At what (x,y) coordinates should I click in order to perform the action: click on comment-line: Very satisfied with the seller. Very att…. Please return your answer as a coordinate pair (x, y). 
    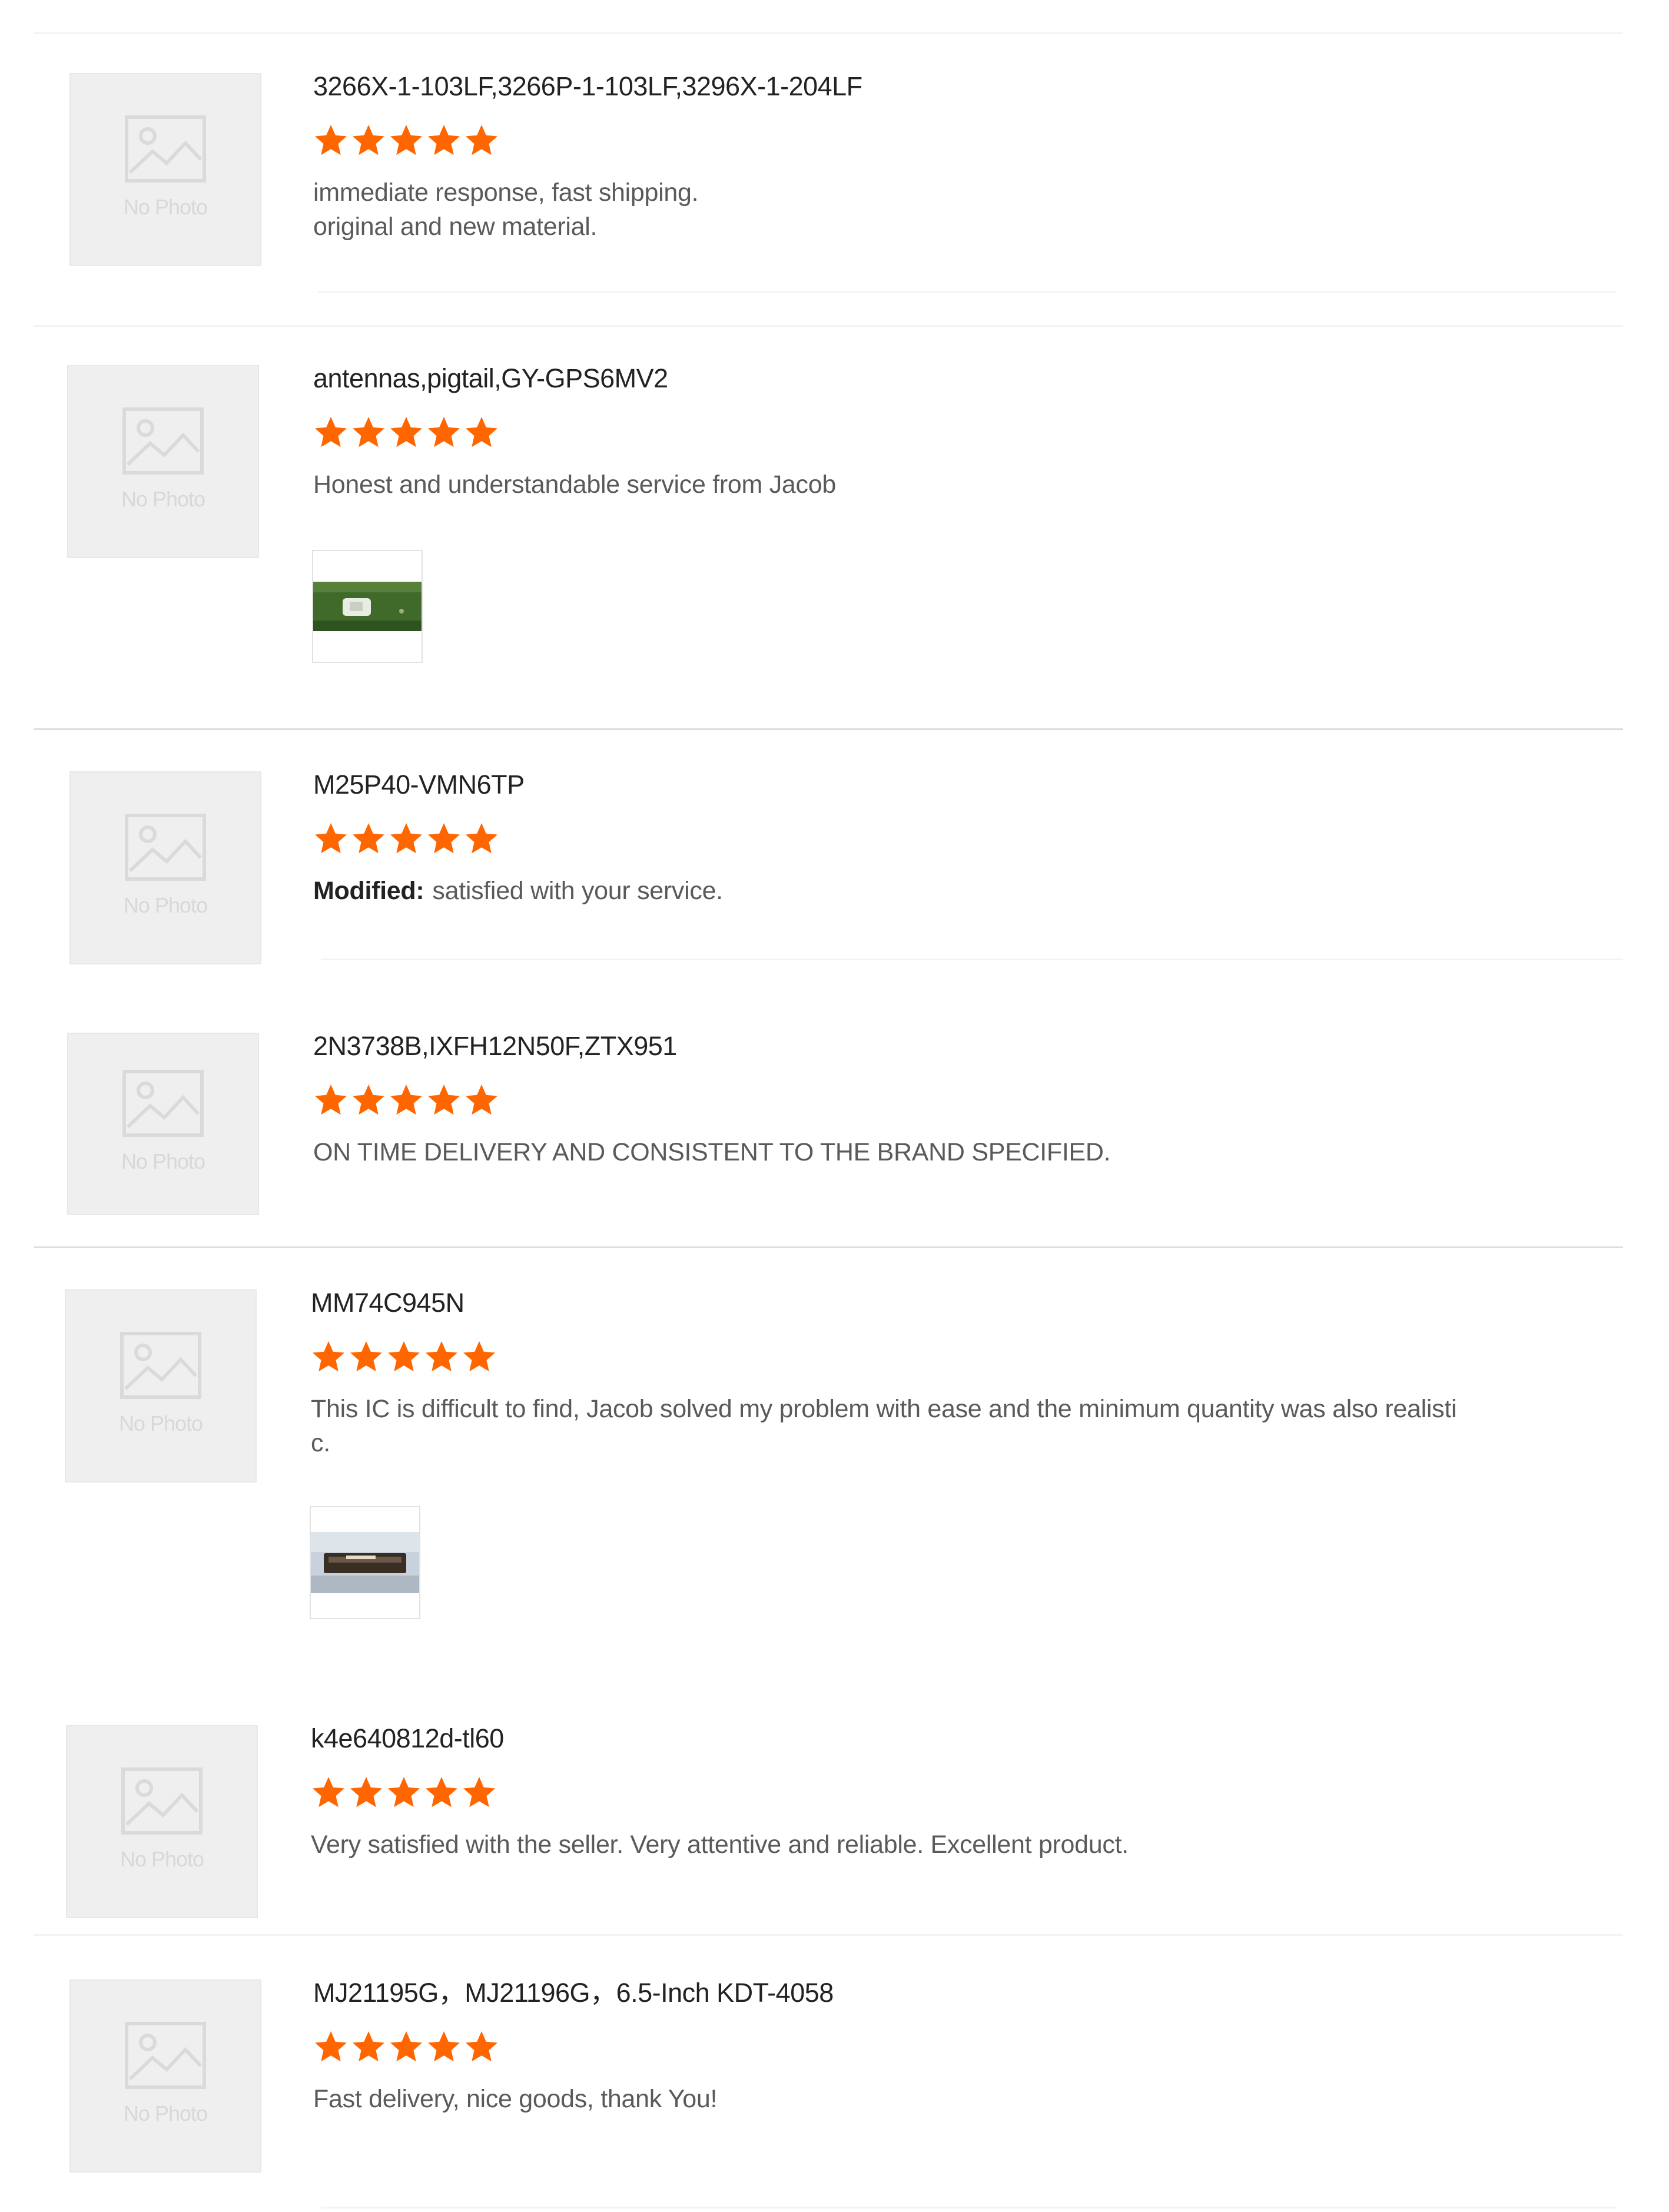
    Looking at the image, I should click on (720, 1844).